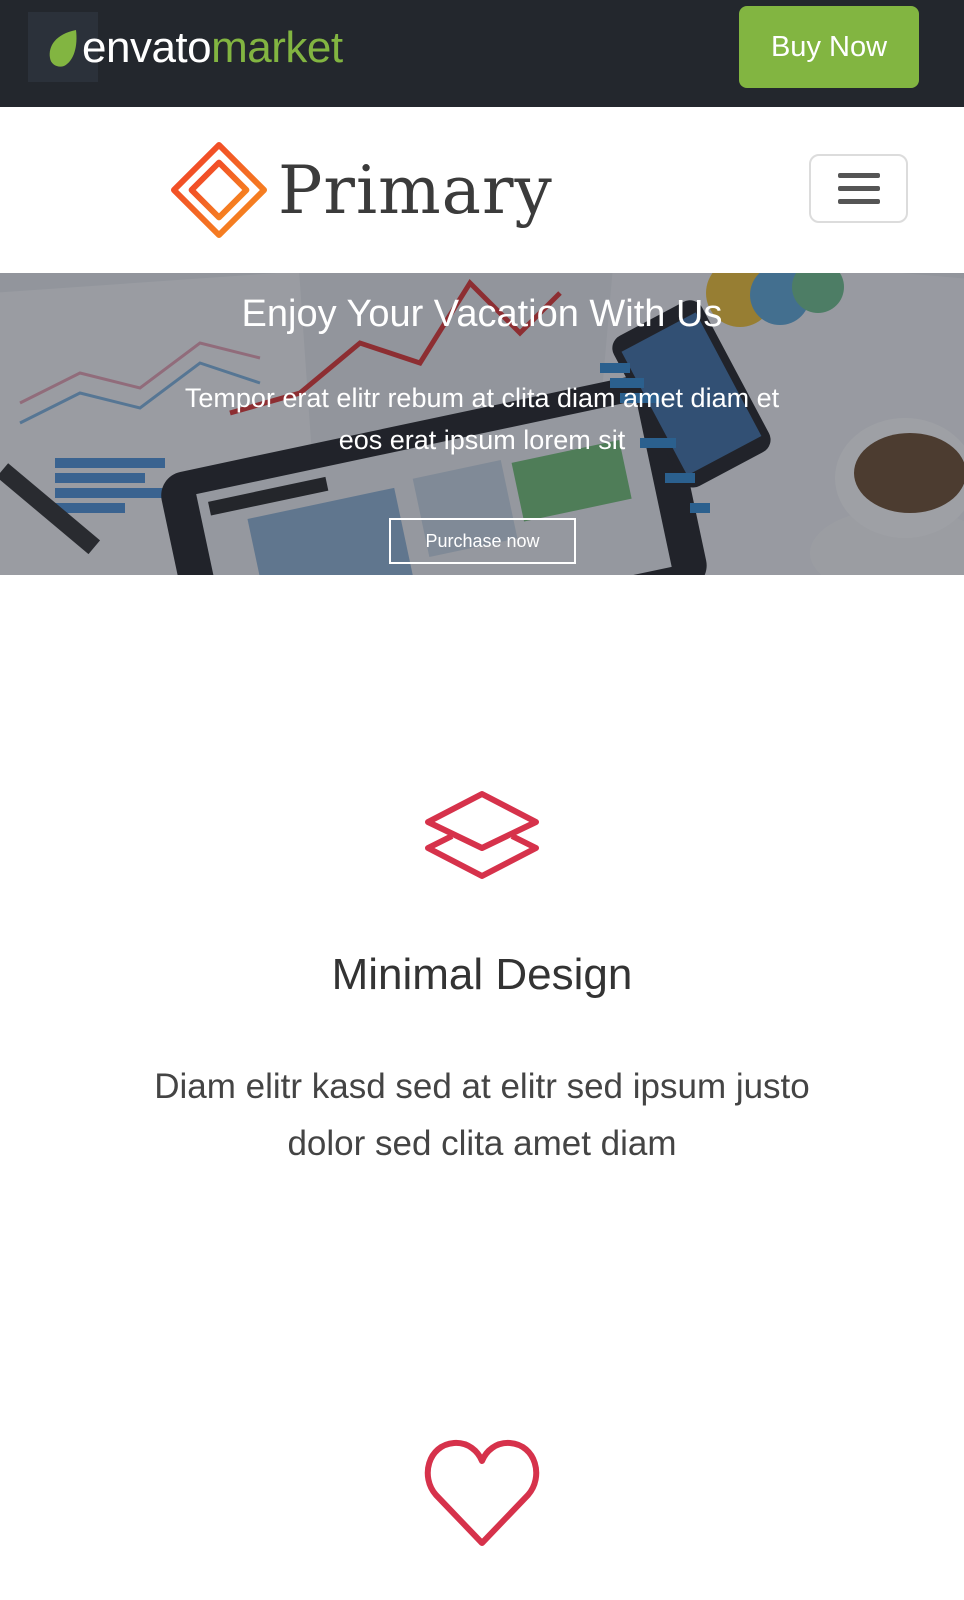  What do you see at coordinates (415, 190) in the screenshot?
I see `brand-name: Primary` at bounding box center [415, 190].